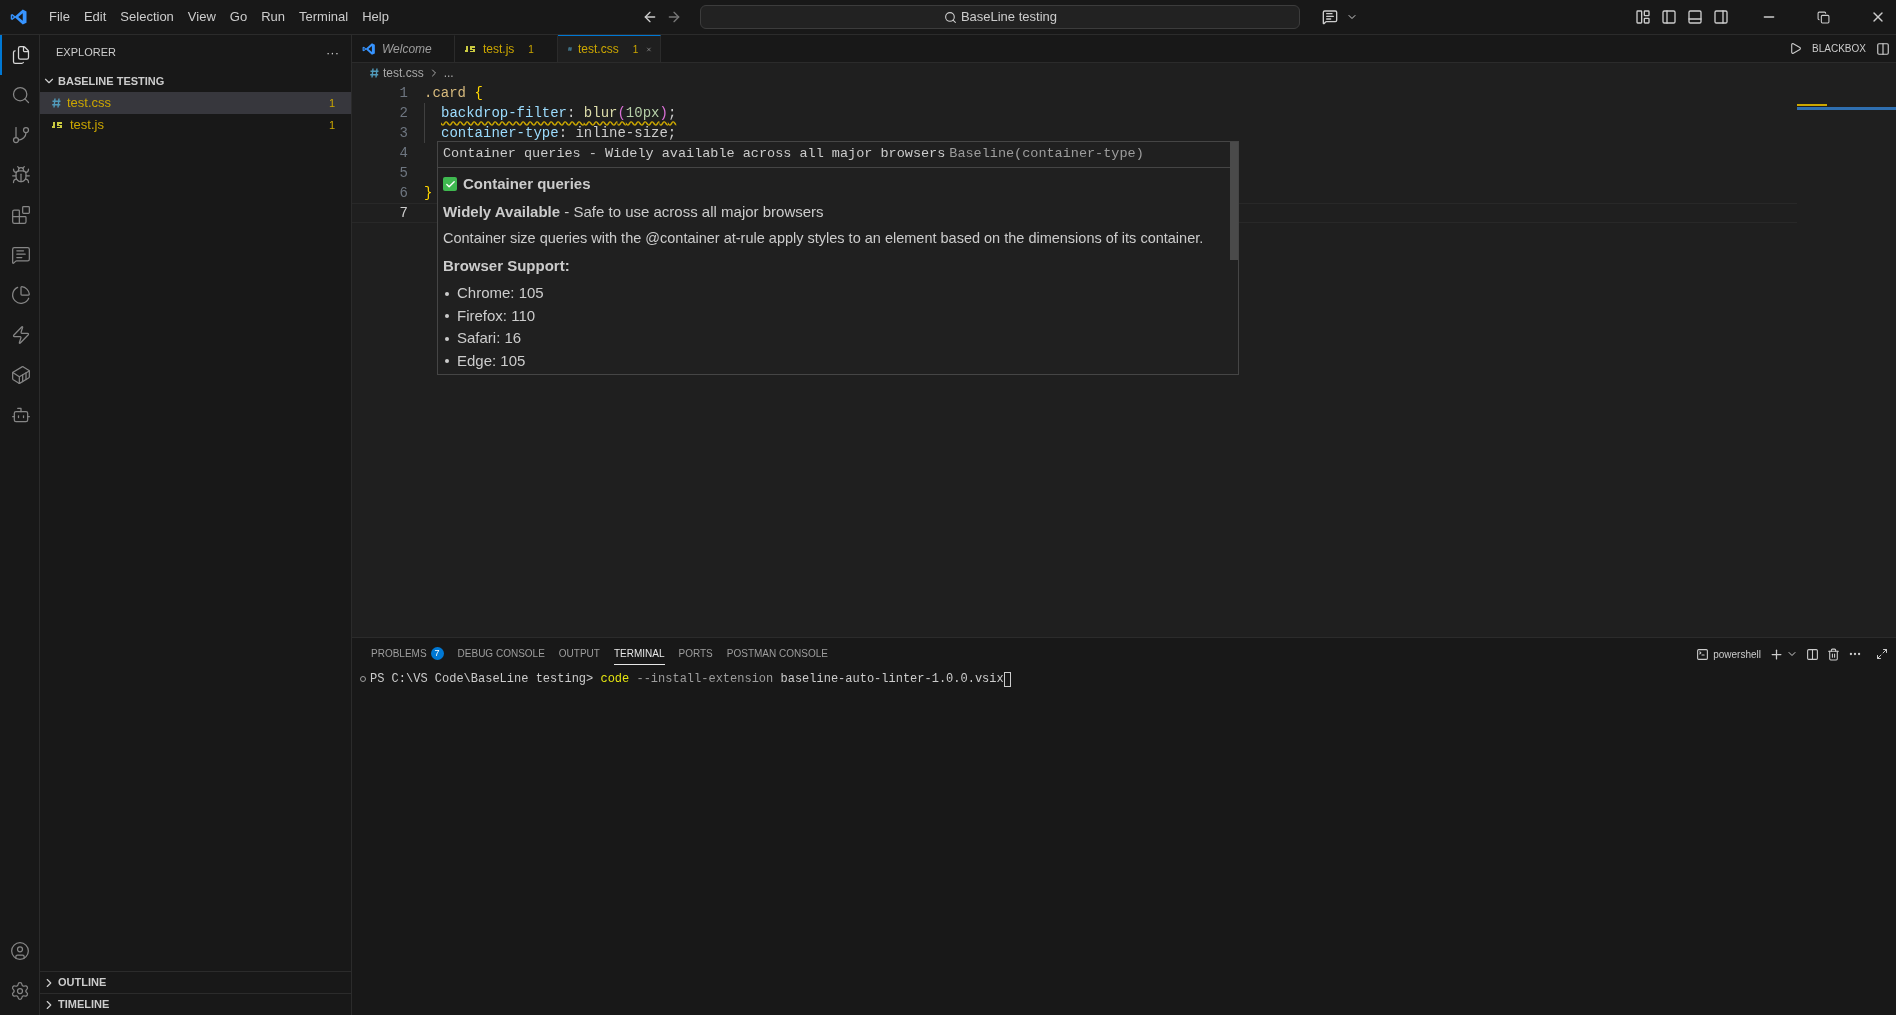 The height and width of the screenshot is (1015, 1896). I want to click on tree-item: test.css 1, so click(195, 103).